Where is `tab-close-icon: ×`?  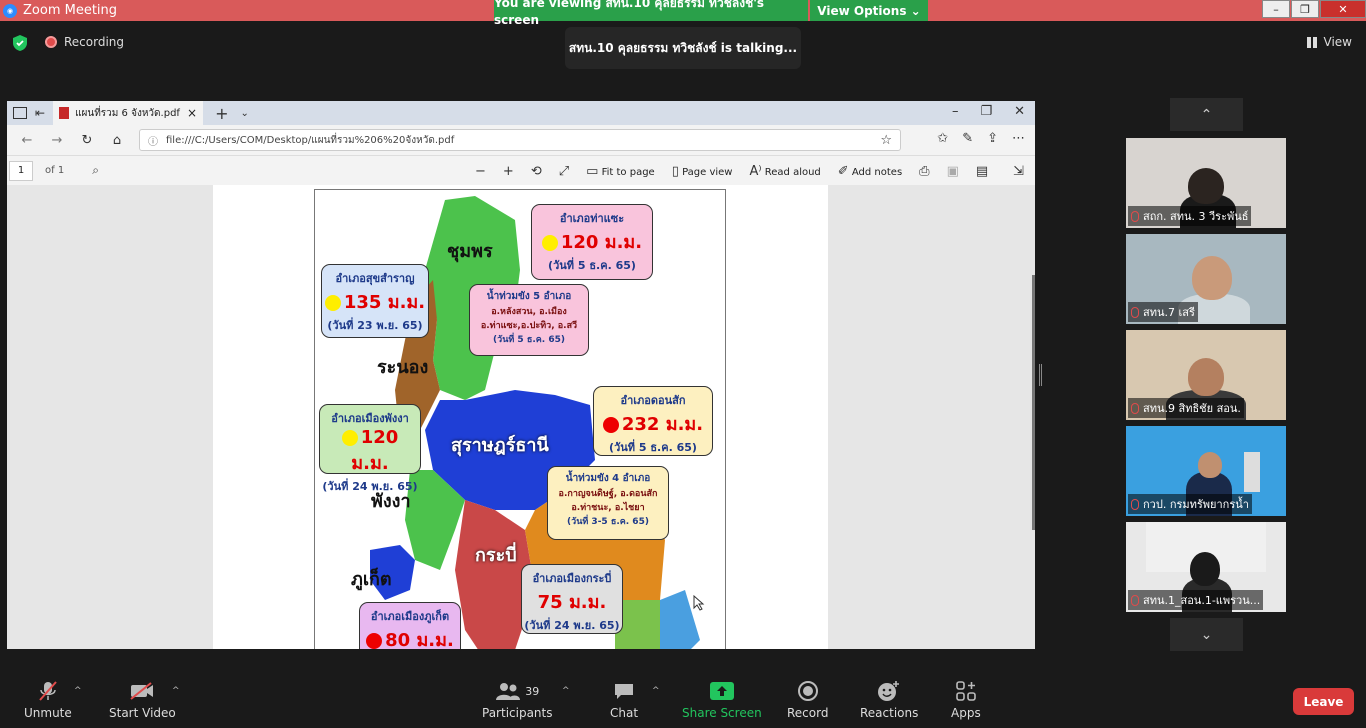 tab-close-icon: × is located at coordinates (192, 113).